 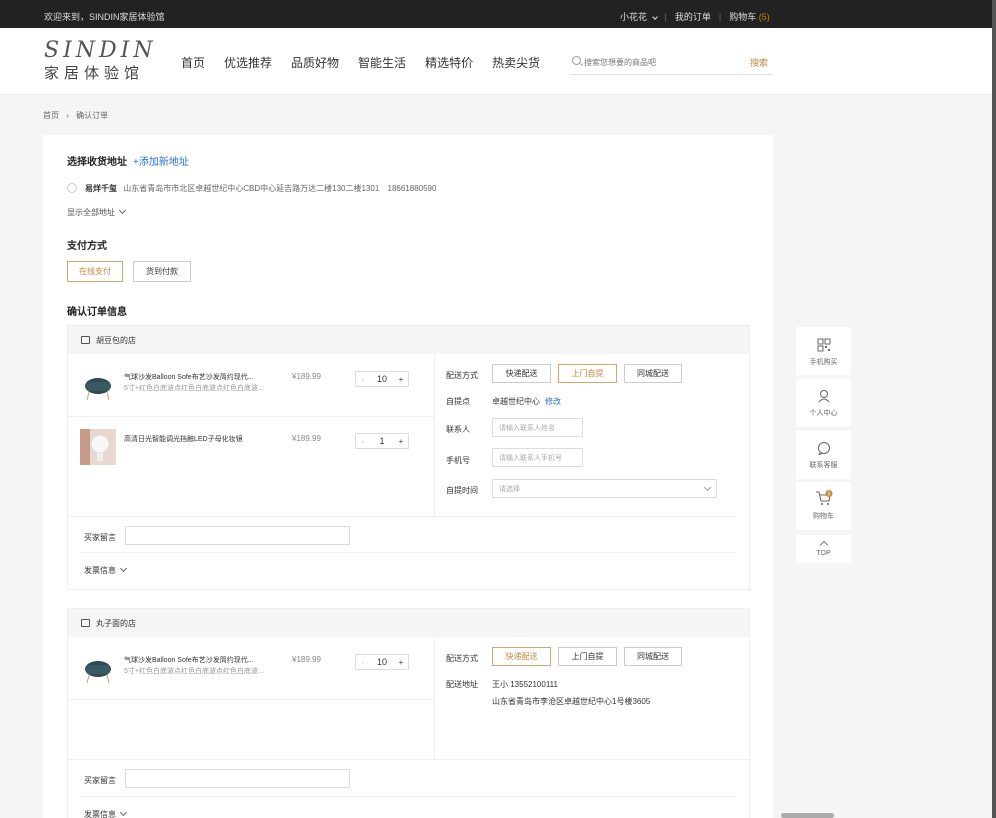 What do you see at coordinates (248, 62) in the screenshot?
I see `nav-item-recommend: 优选推荐` at bounding box center [248, 62].